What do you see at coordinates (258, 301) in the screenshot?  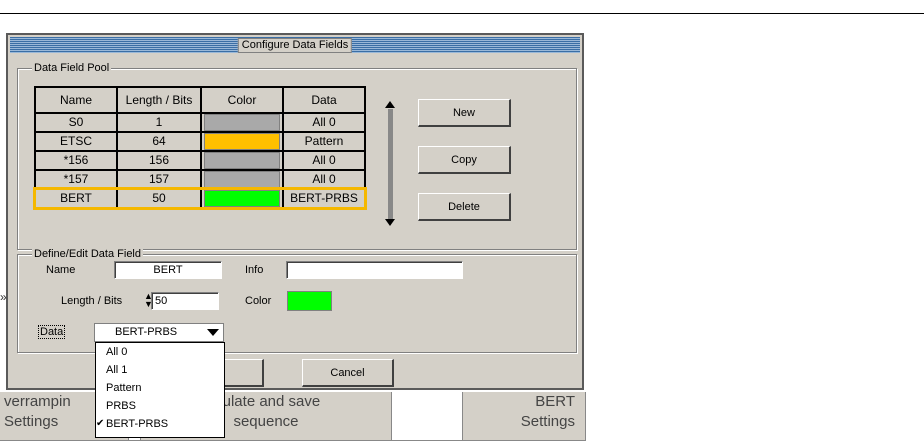 I see `color-label: Color` at bounding box center [258, 301].